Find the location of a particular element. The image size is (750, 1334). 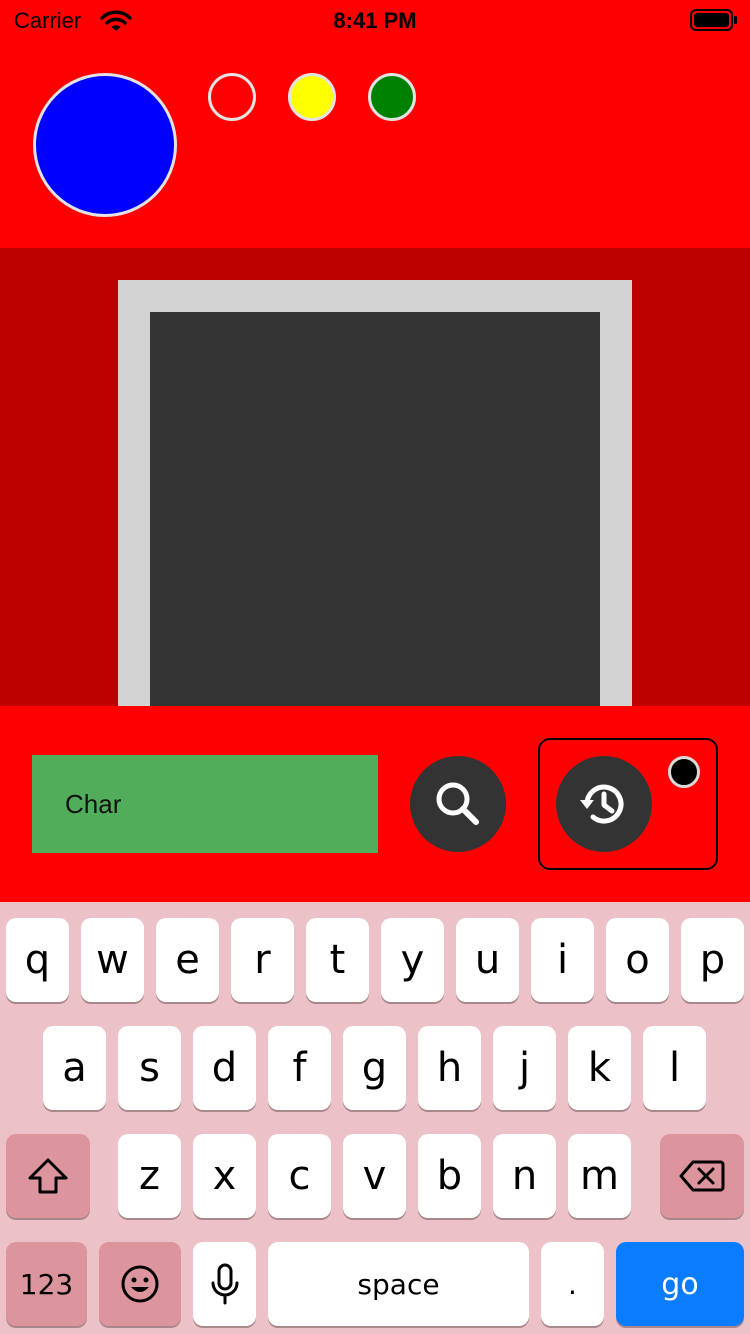

period-key: . is located at coordinates (572, 1284).